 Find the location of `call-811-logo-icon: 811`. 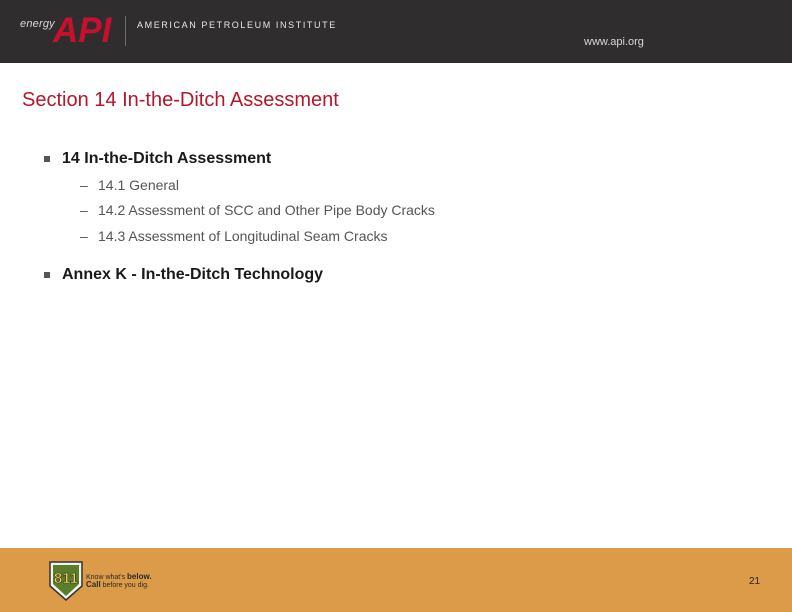

call-811-logo-icon: 811 is located at coordinates (66, 581).